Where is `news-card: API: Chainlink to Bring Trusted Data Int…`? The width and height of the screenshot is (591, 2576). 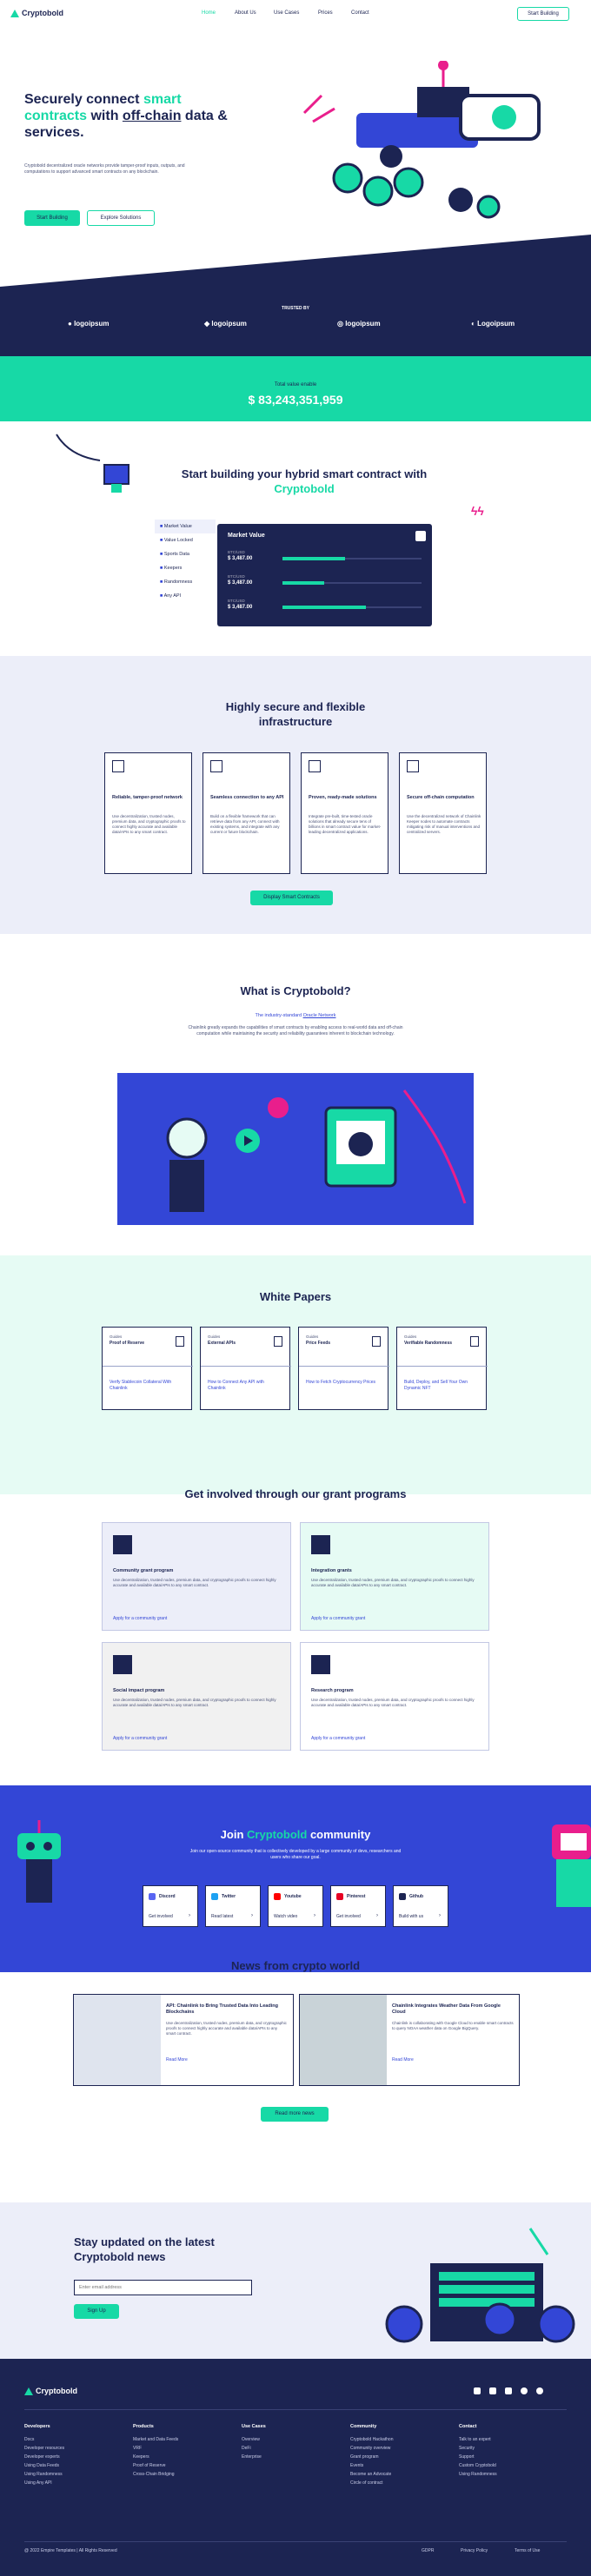
news-card: API: Chainlink to Bring Trusted Data Int… is located at coordinates (184, 2040).